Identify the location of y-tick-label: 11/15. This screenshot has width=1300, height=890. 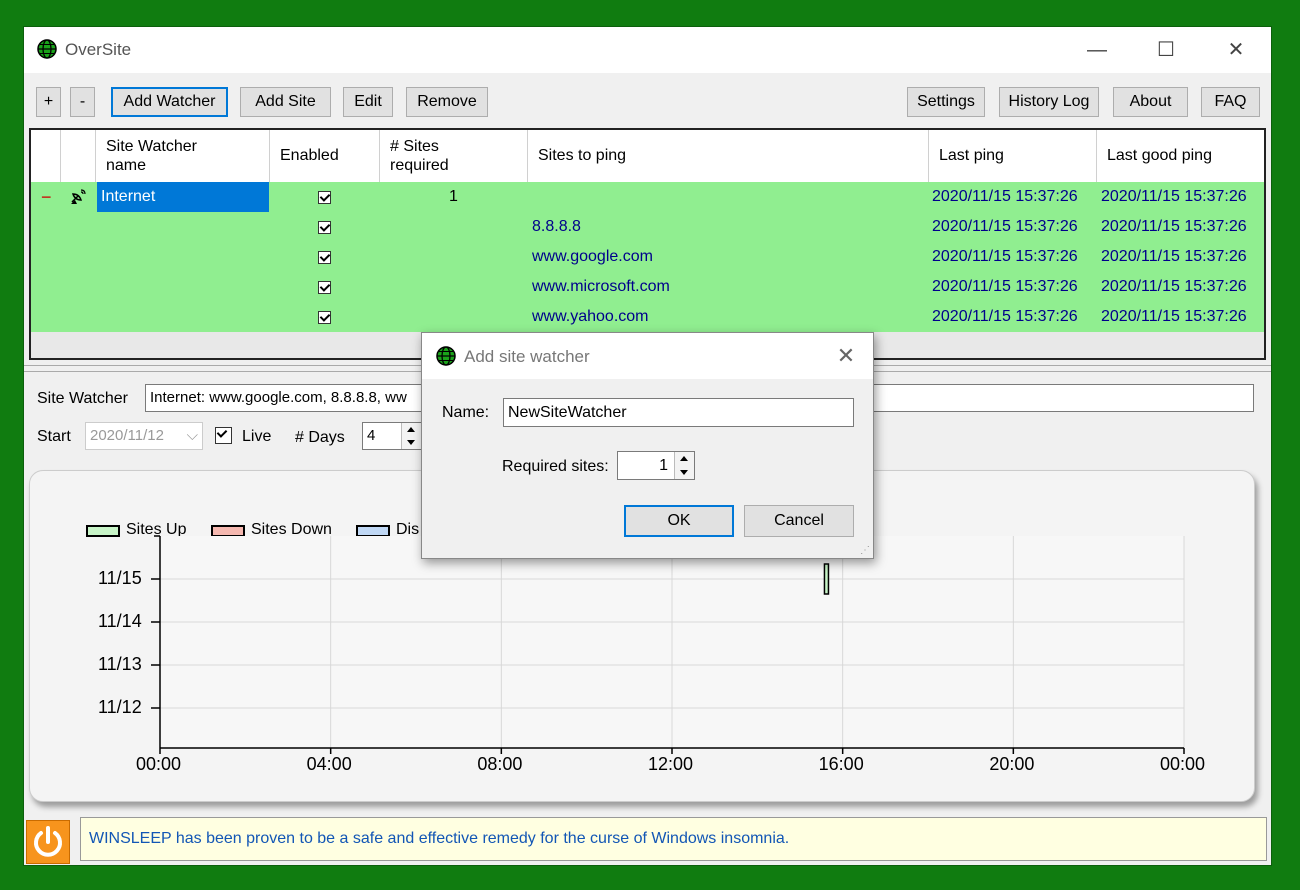
(120, 578).